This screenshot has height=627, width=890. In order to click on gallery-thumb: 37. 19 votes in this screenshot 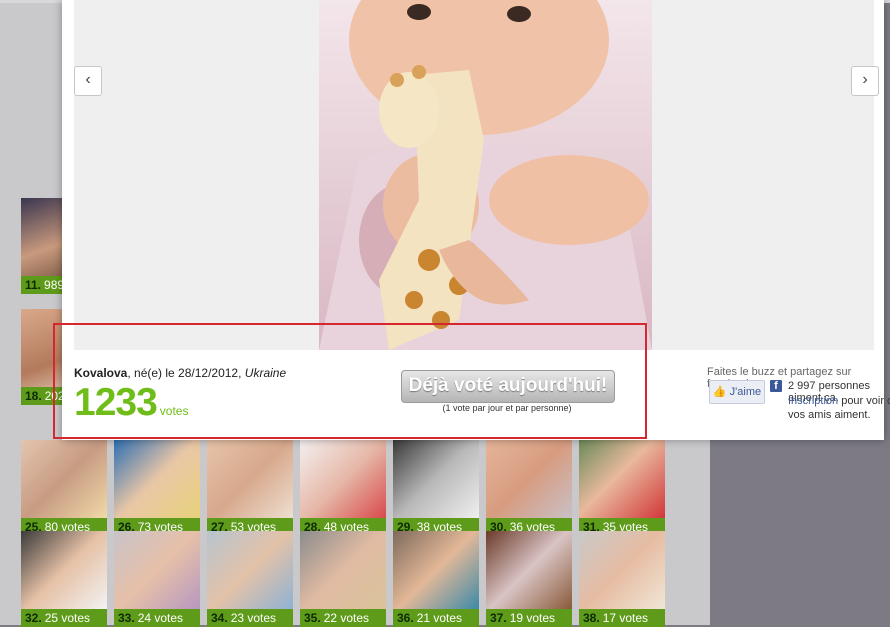, I will do `click(529, 579)`.